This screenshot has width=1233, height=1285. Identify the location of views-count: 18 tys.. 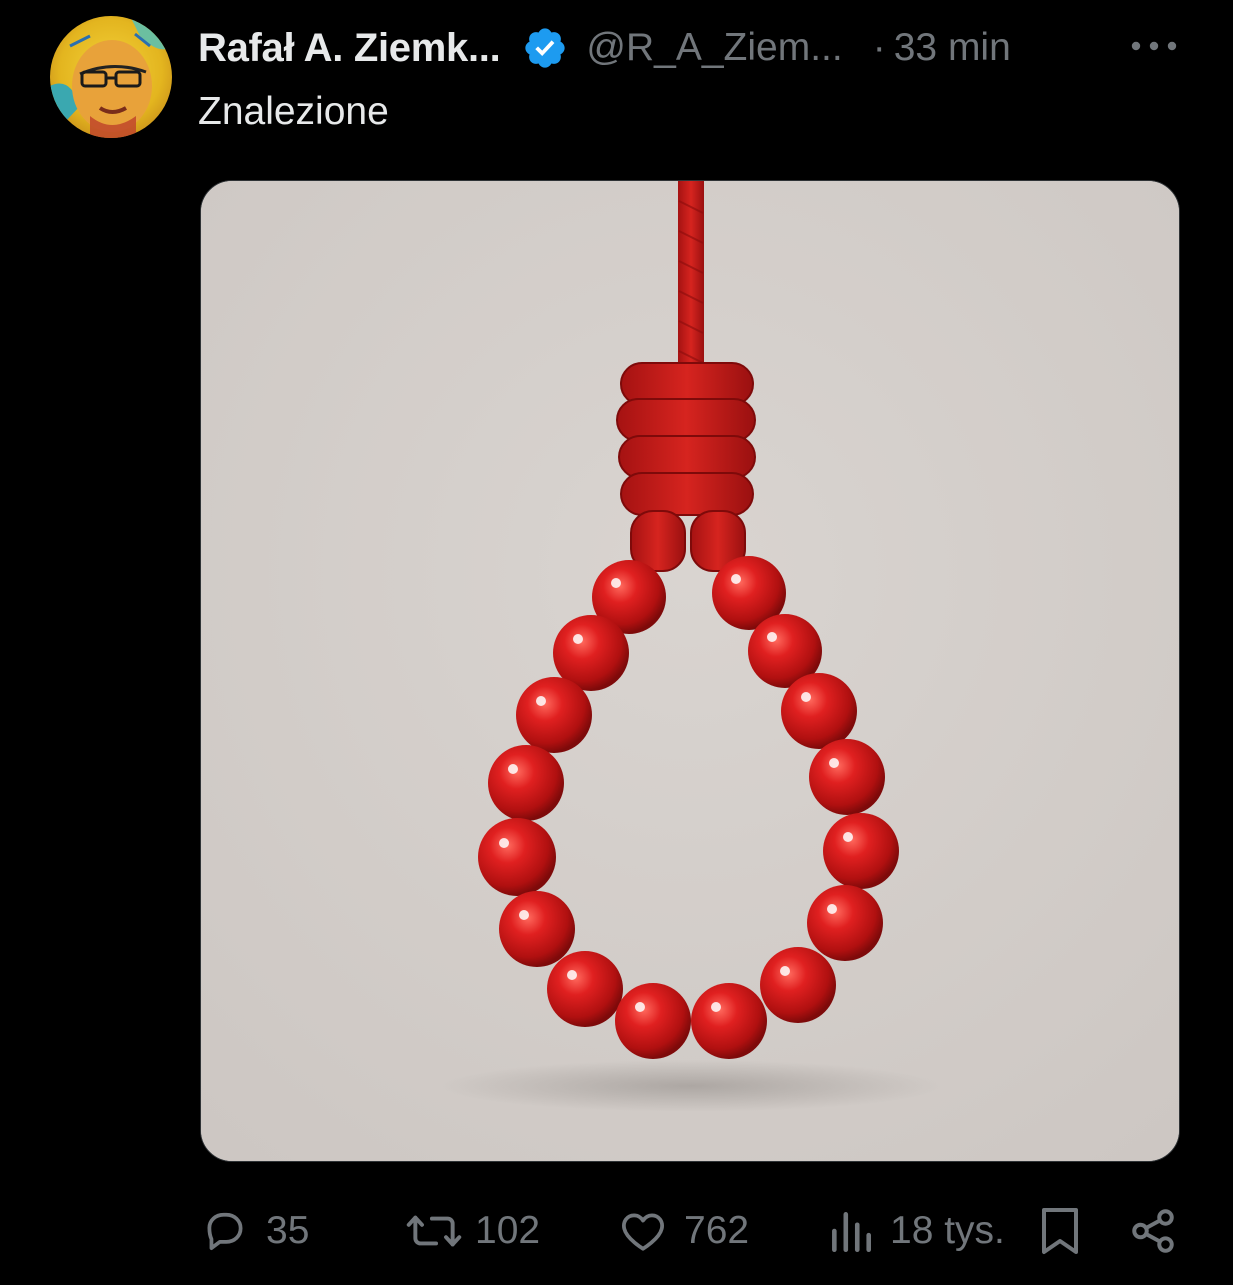
(947, 1230).